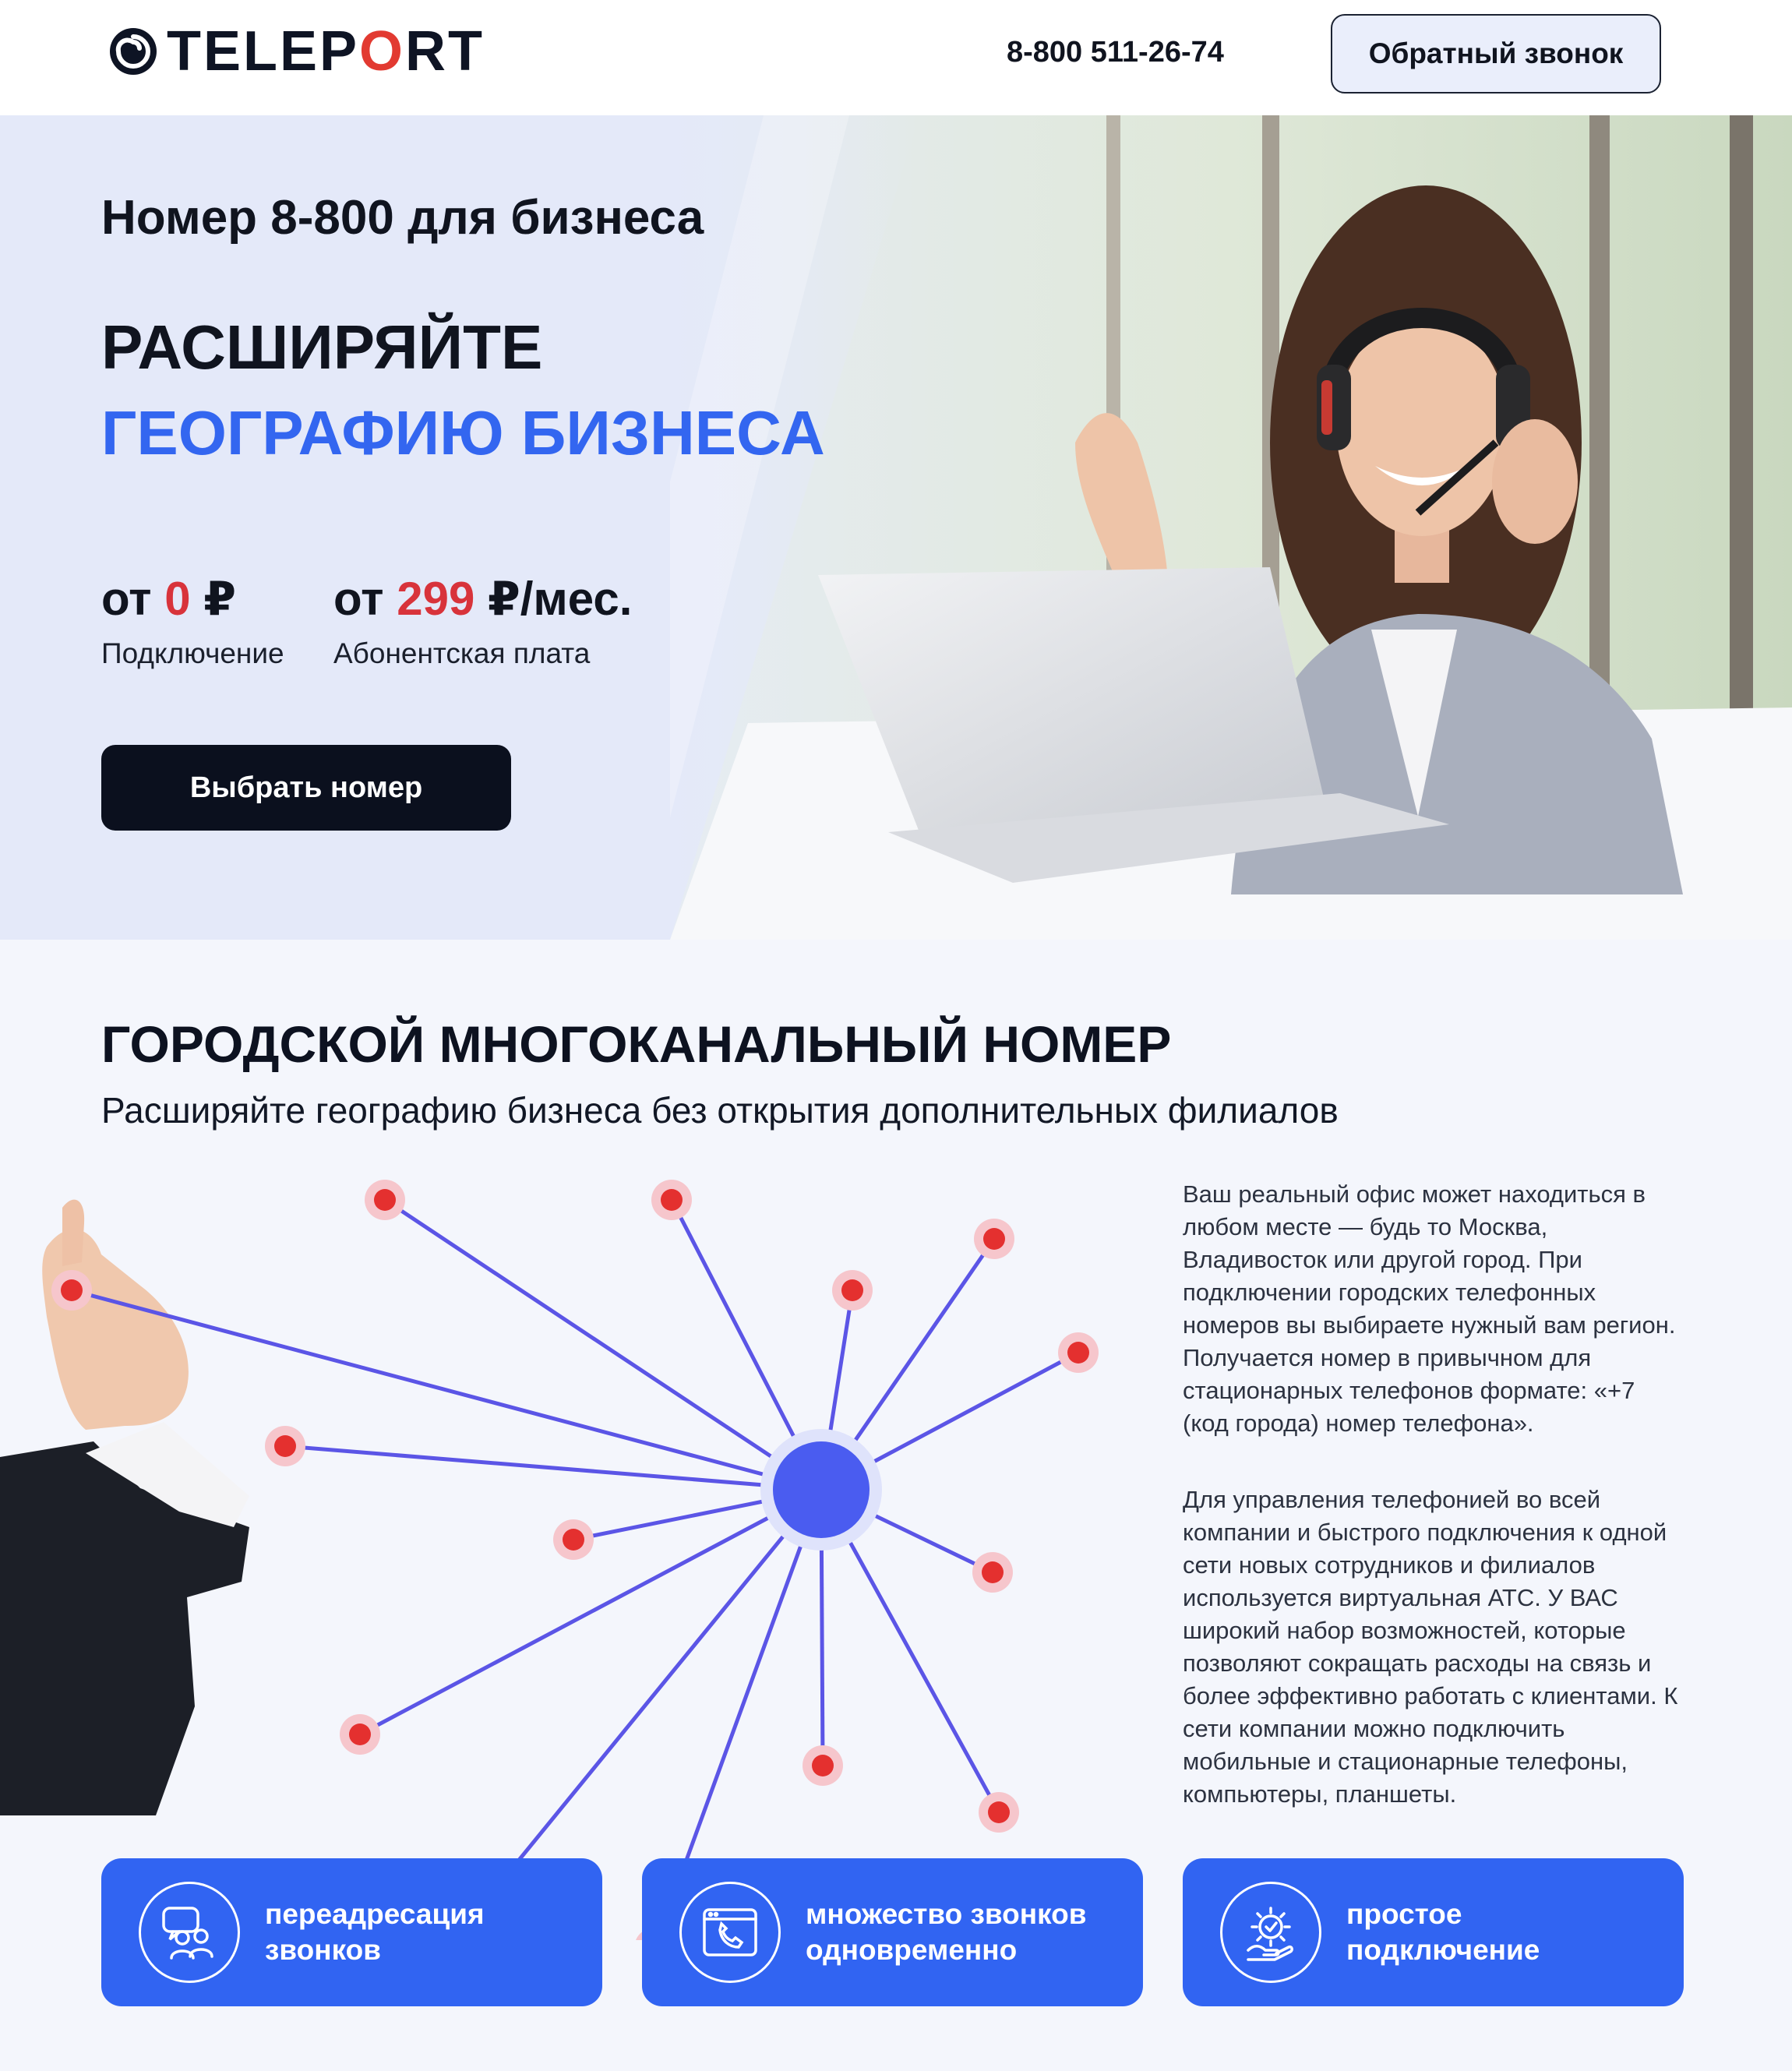 This screenshot has height=2071, width=1792. Describe the element at coordinates (896, 57) in the screenshot. I see `site-header: TELEPORT 8-800 511-26-74 Обратный звонок` at that location.